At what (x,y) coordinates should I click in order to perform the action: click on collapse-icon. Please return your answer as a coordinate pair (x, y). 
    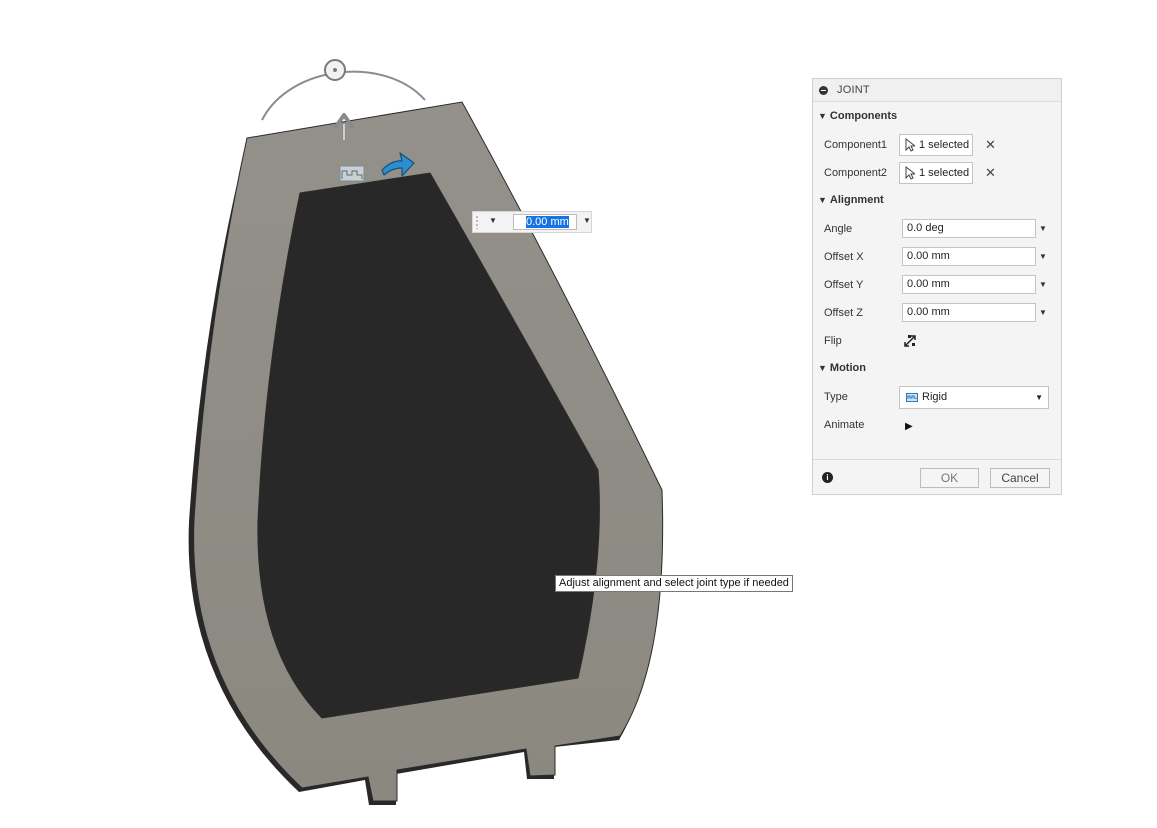
    Looking at the image, I should click on (823, 90).